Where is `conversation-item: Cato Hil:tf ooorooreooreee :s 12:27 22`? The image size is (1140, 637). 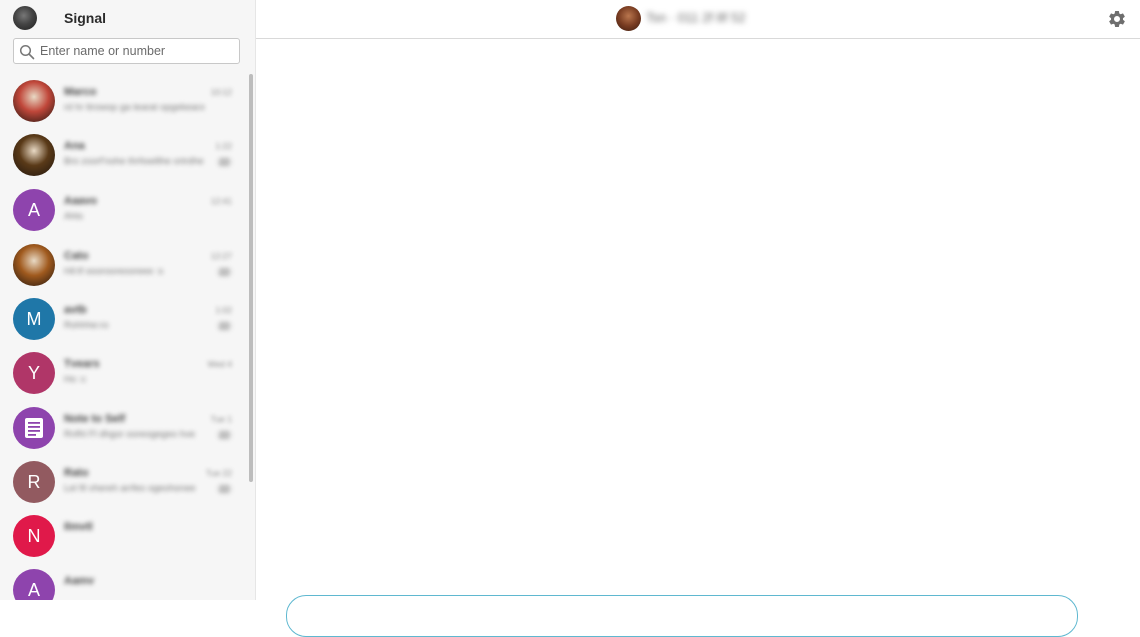 conversation-item: Cato Hil:tf ooorooreooreee :s 12:27 22 is located at coordinates (124, 263).